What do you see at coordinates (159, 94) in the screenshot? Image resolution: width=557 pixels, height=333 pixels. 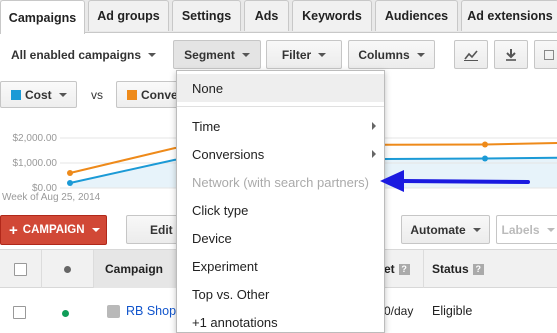 I see `metric2-label: Conve` at bounding box center [159, 94].